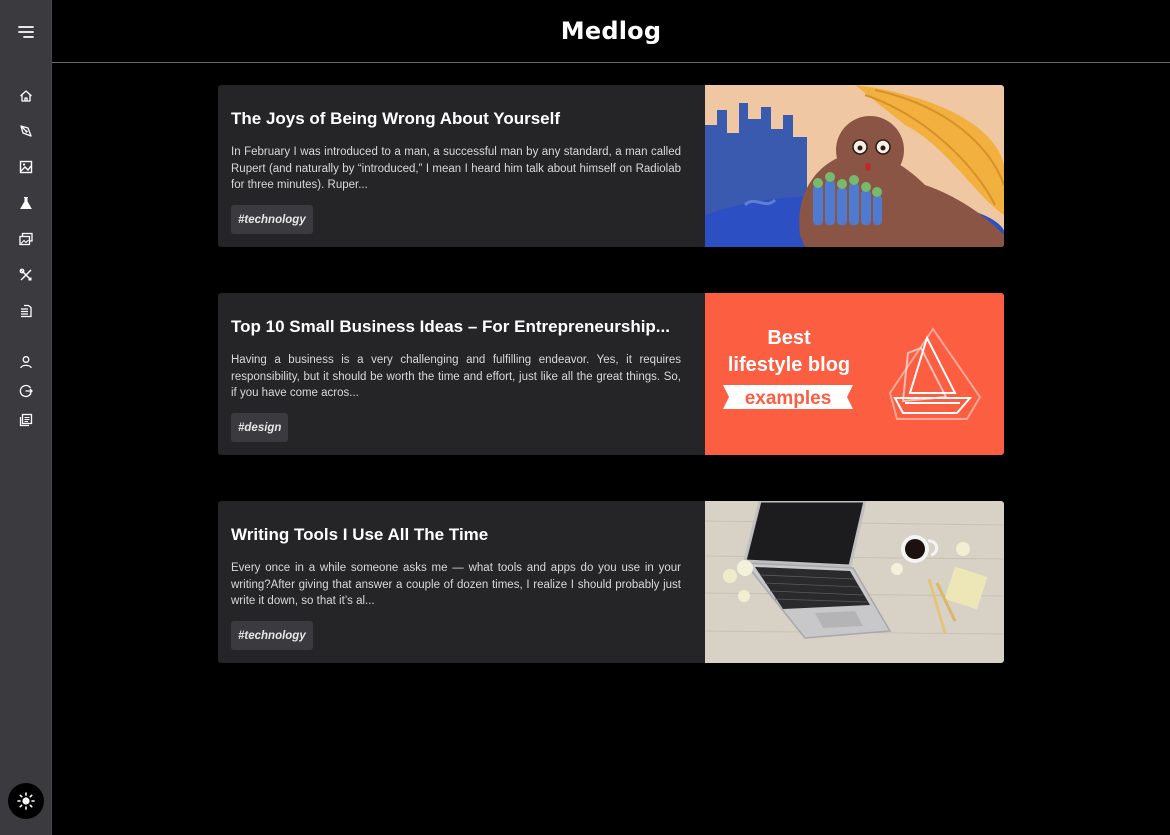  I want to click on sun-icon, so click(26, 801).